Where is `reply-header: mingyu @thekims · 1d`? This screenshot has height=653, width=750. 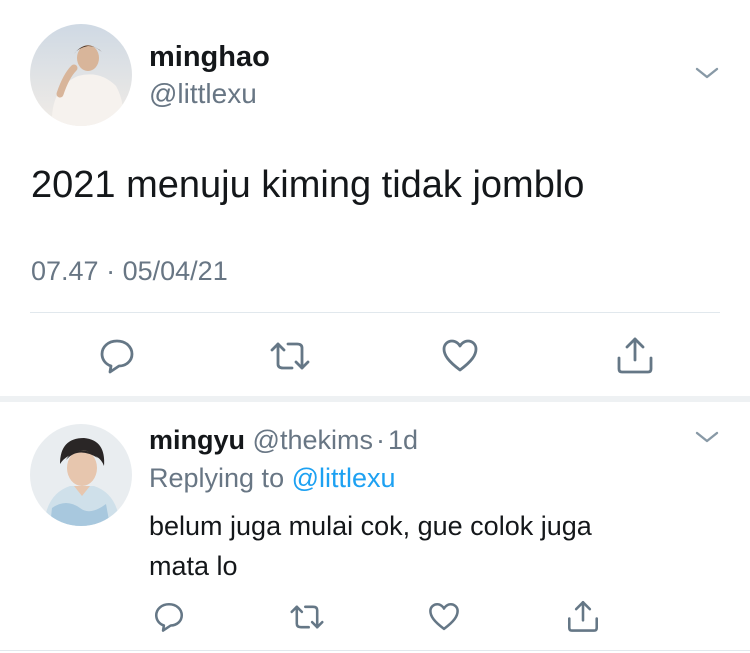
reply-header: mingyu @thekims · 1d is located at coordinates (283, 440).